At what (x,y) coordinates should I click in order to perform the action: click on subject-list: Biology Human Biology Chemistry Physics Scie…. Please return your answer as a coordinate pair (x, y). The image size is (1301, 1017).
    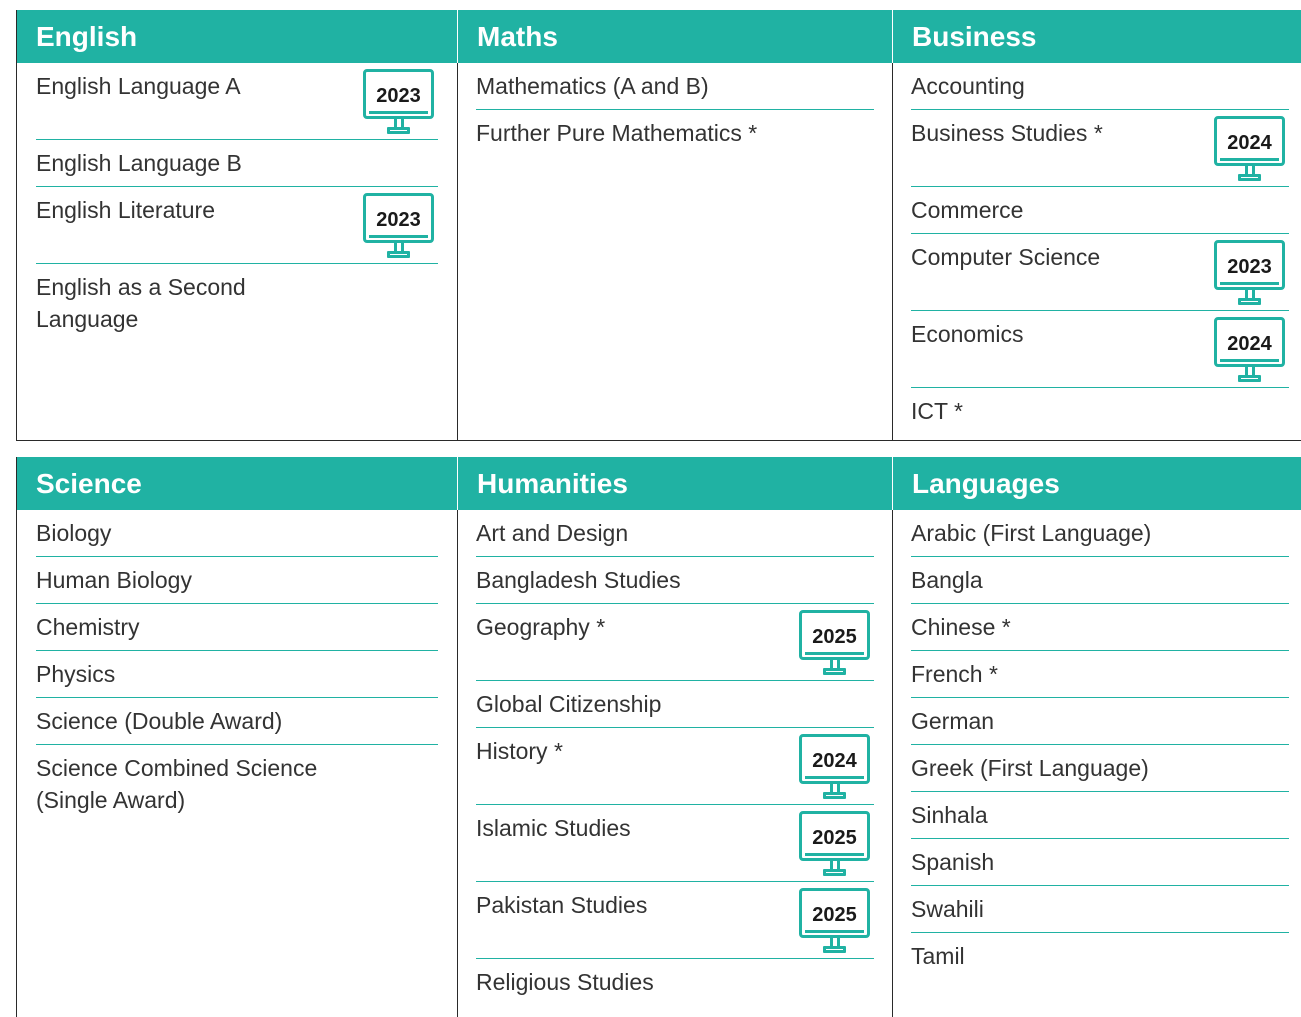
    Looking at the image, I should click on (237, 663).